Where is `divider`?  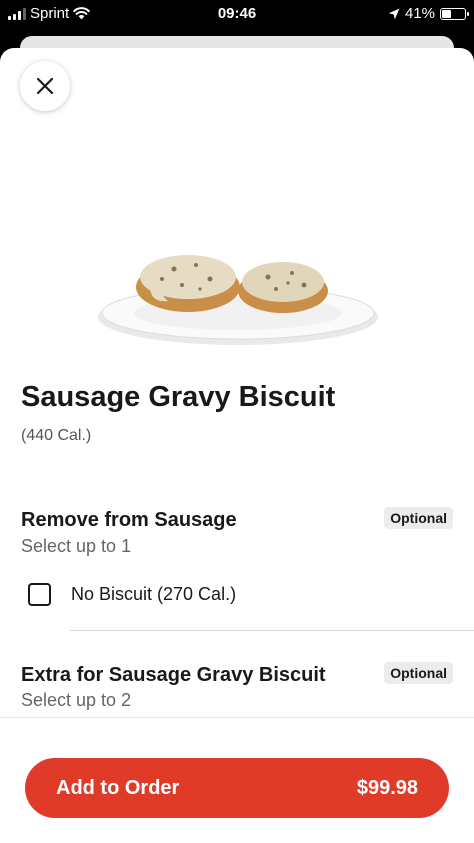
divider is located at coordinates (272, 630).